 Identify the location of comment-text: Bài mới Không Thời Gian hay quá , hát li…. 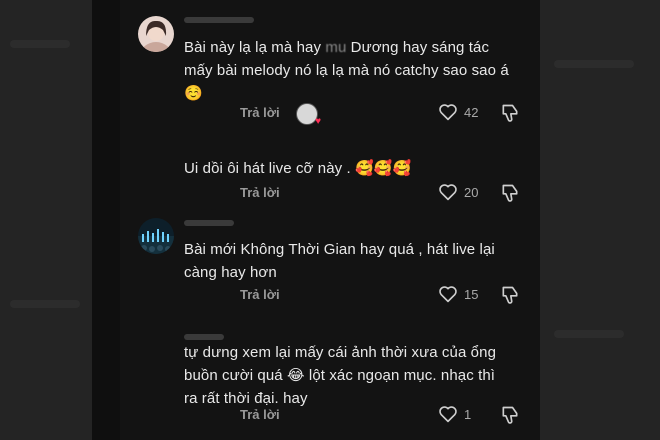
(339, 261).